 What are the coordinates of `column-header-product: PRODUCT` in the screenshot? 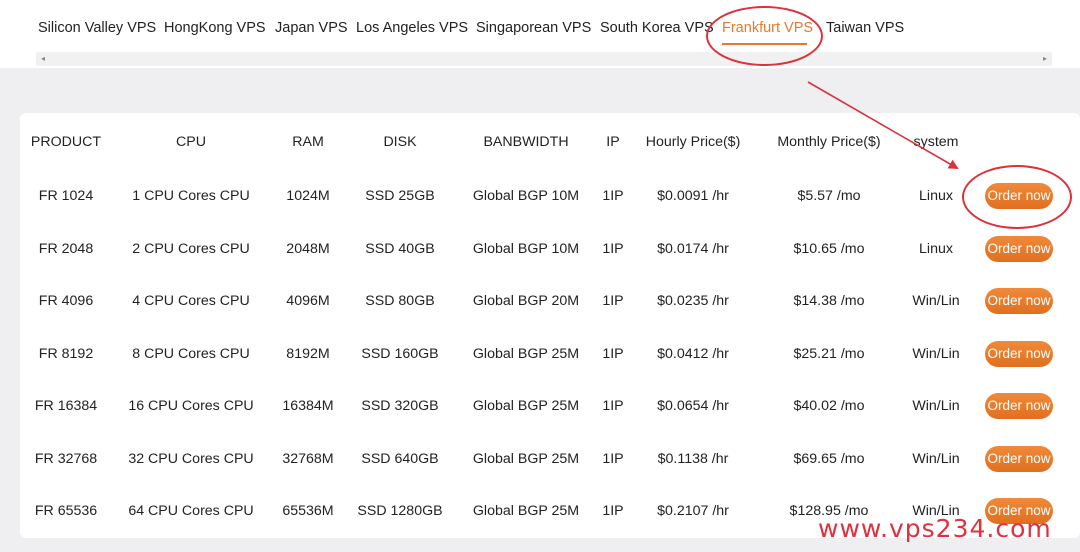 It's located at (66, 142).